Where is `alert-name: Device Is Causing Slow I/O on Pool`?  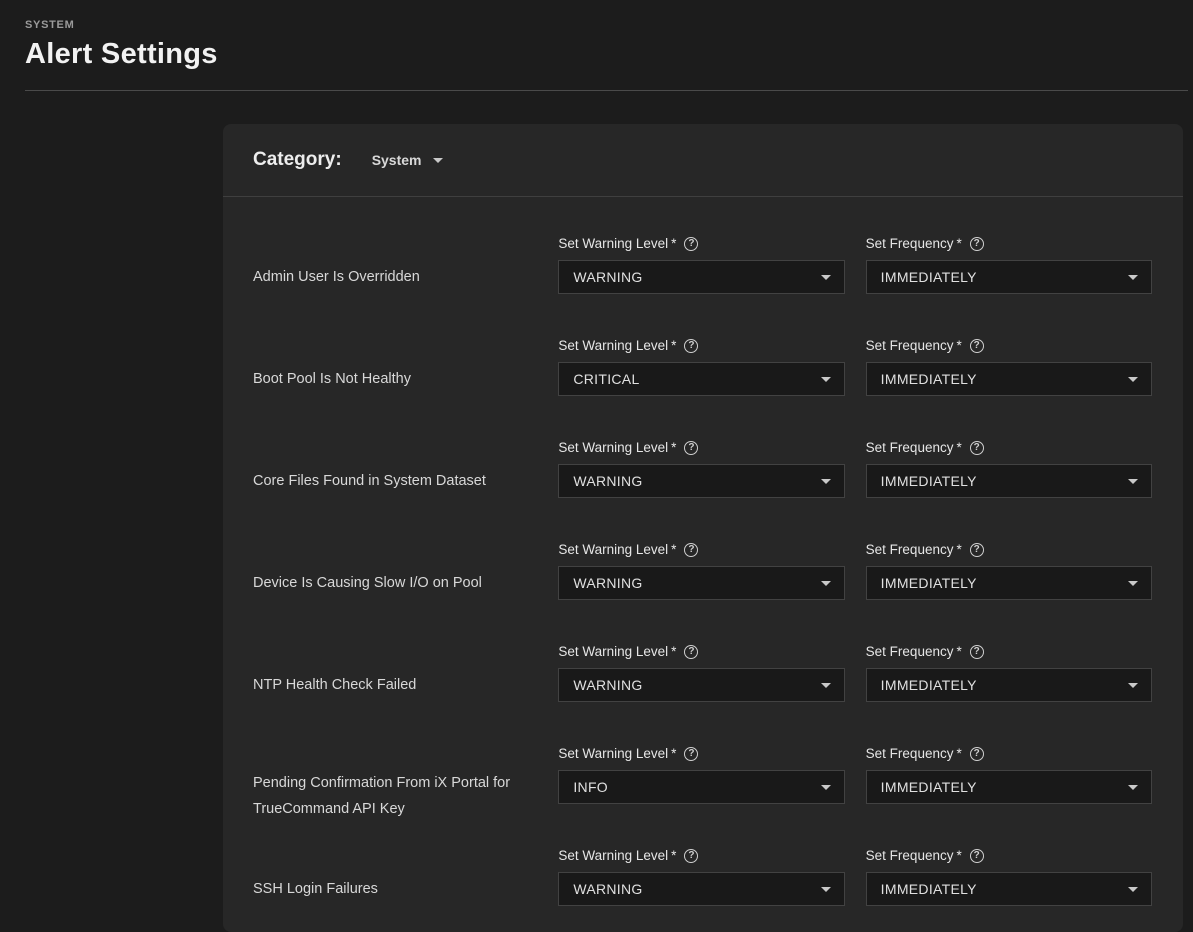
alert-name: Device Is Causing Slow I/O on Pool is located at coordinates (367, 583).